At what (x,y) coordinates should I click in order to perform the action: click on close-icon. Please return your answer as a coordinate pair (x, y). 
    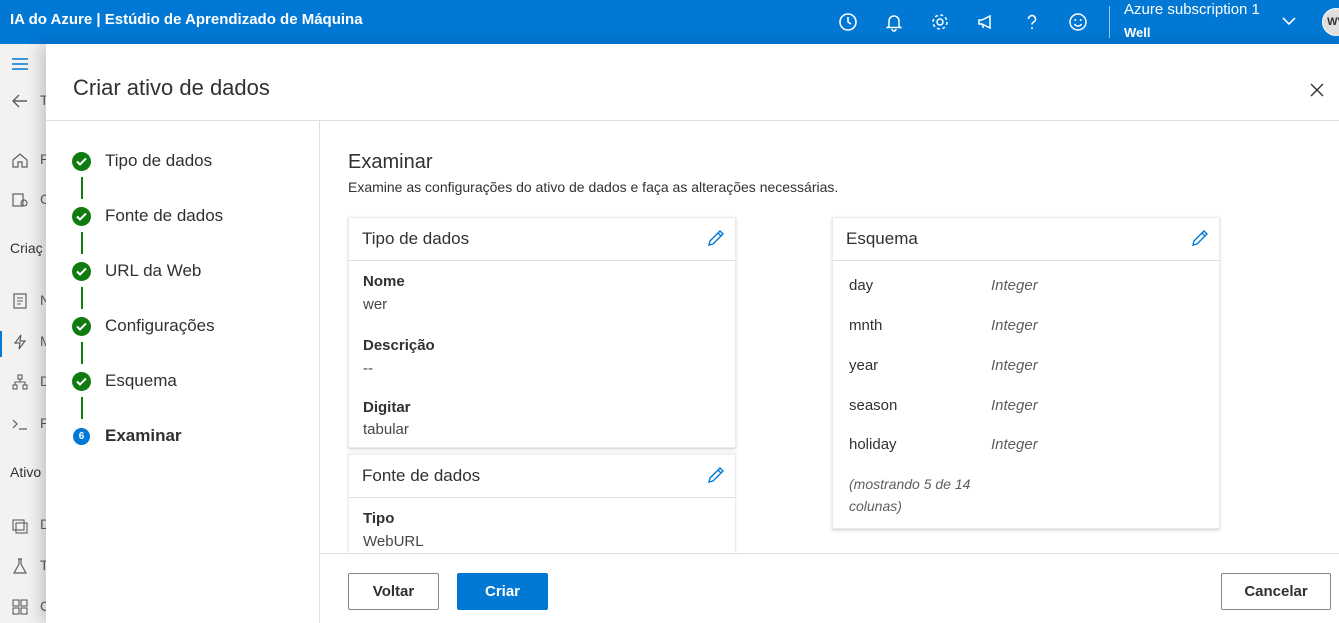
    Looking at the image, I should click on (1317, 90).